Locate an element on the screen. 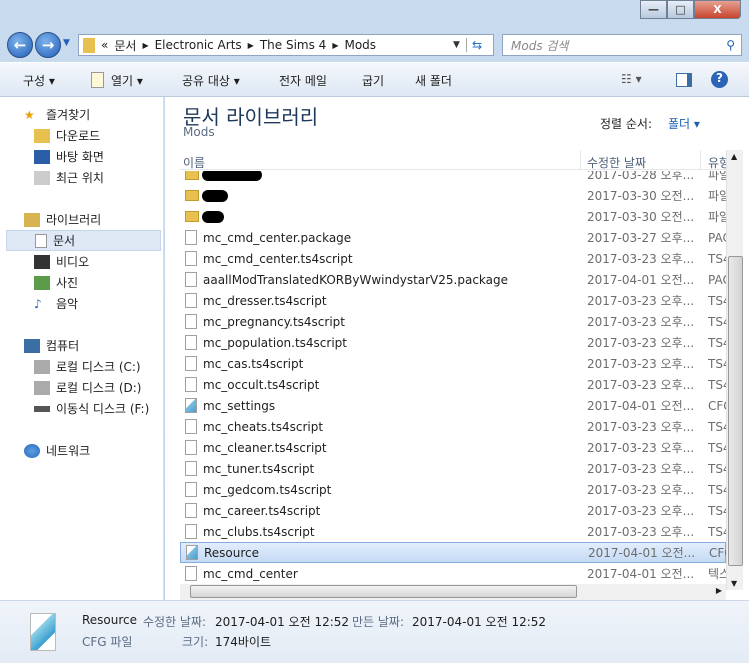 Image resolution: width=749 pixels, height=663 pixels. search-placeholder: Mods 검색 is located at coordinates (540, 45).